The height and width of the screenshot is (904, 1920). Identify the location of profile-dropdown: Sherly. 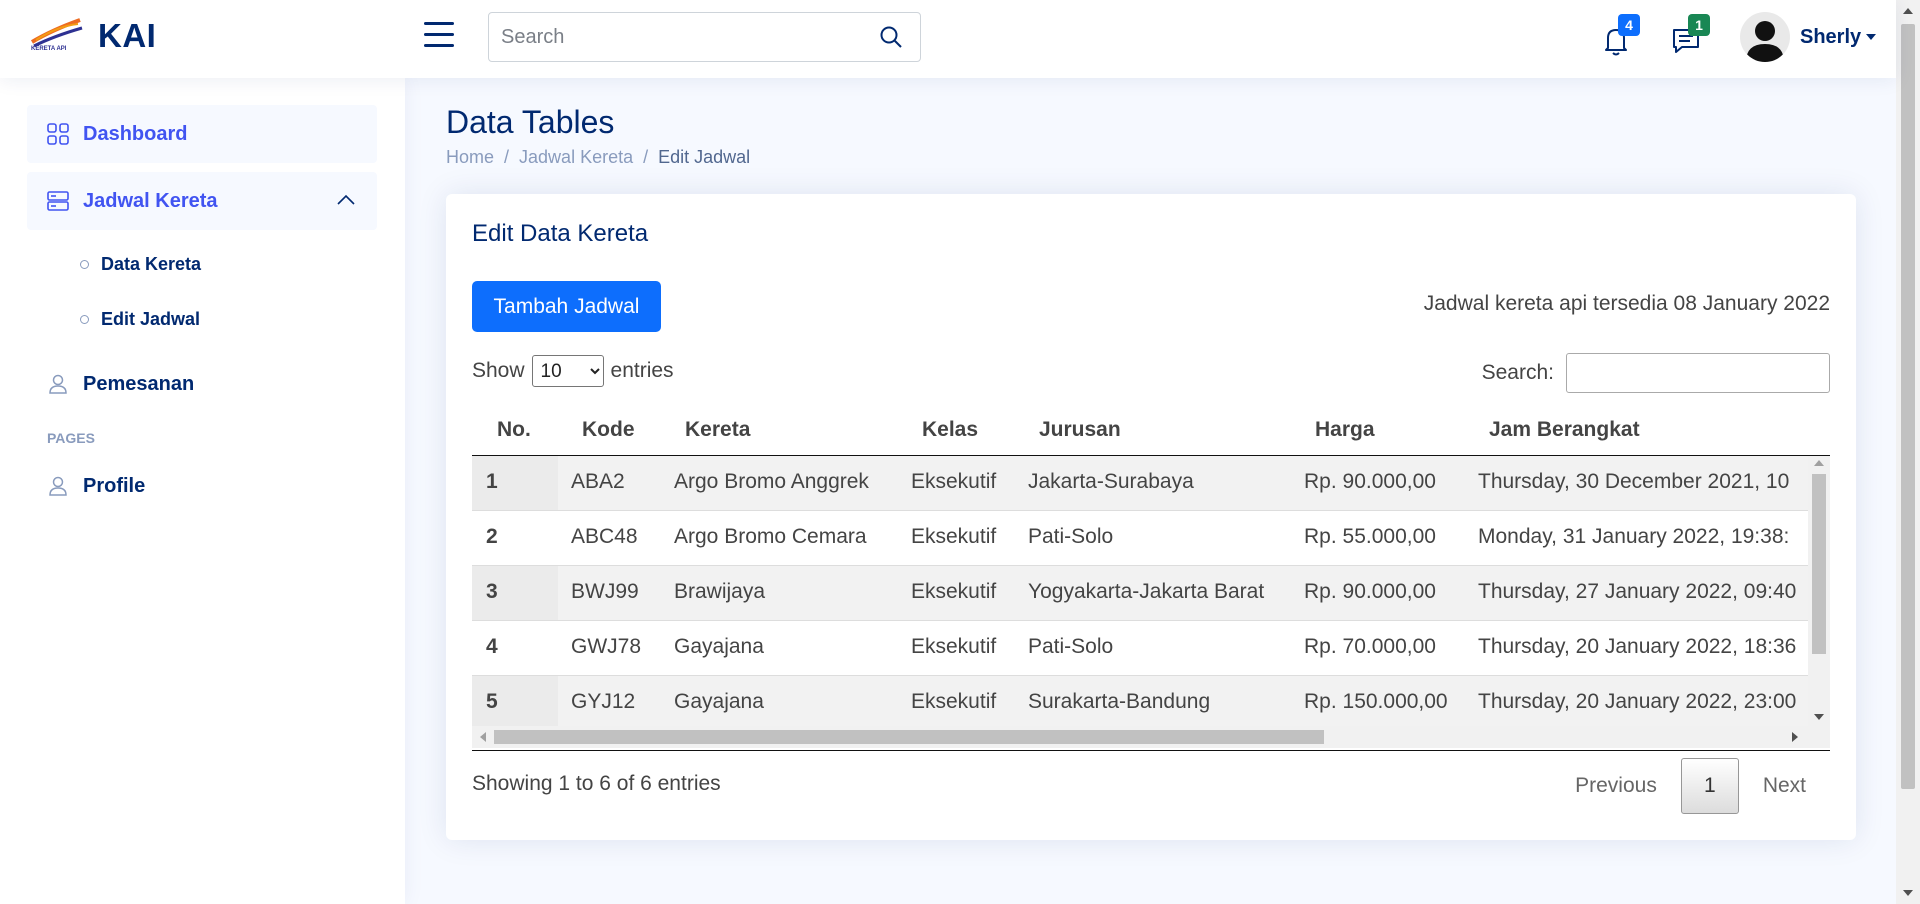
(1808, 37).